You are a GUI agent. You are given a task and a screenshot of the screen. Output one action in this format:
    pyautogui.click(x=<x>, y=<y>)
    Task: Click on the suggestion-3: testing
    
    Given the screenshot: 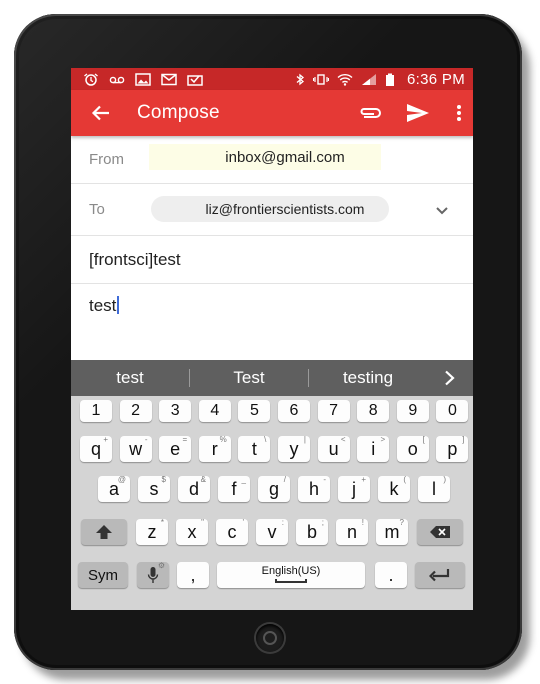 What is the action you would take?
    pyautogui.click(x=368, y=378)
    